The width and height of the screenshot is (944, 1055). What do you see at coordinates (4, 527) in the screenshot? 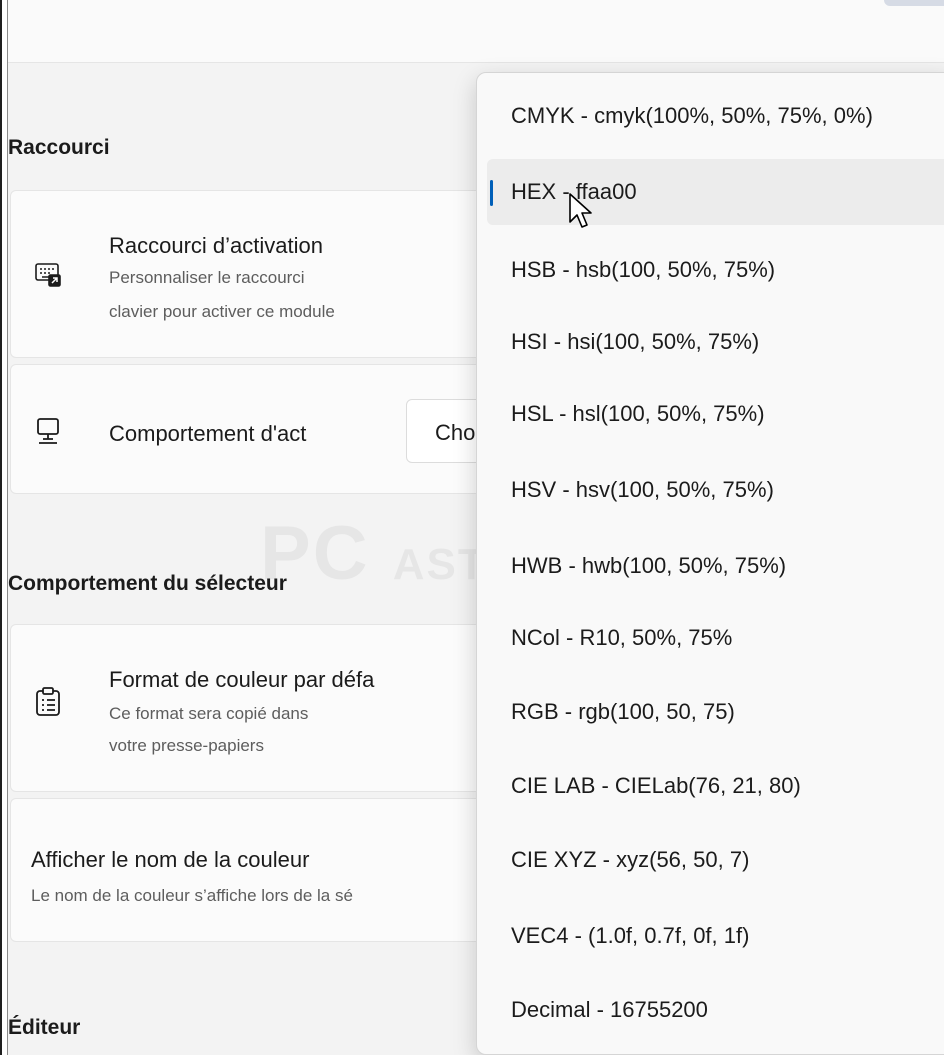
I see `window-left-border` at bounding box center [4, 527].